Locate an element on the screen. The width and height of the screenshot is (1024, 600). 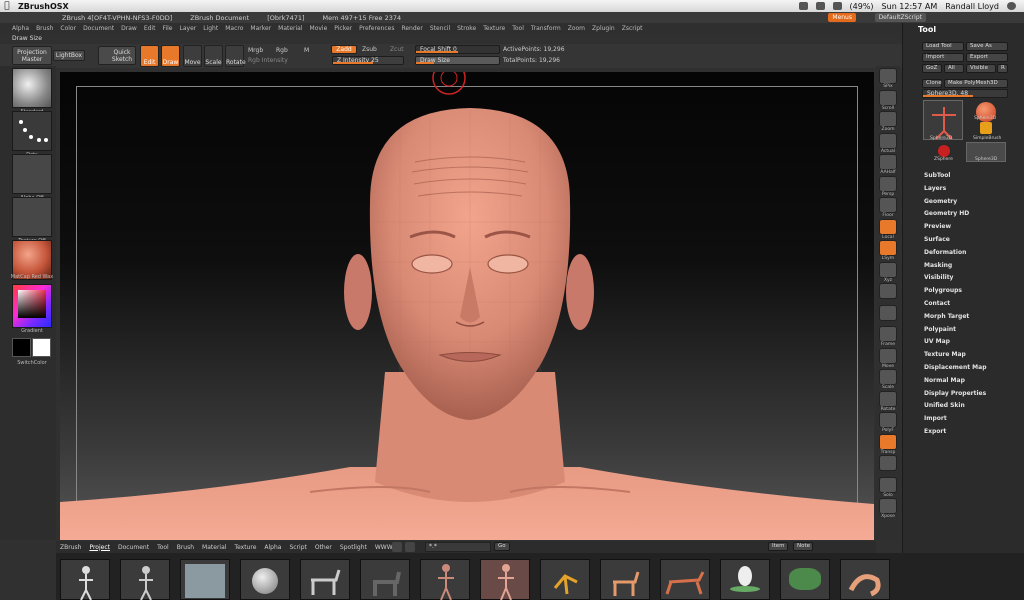
tool-section-polypaint: Polypaint is located at coordinates (971, 330).